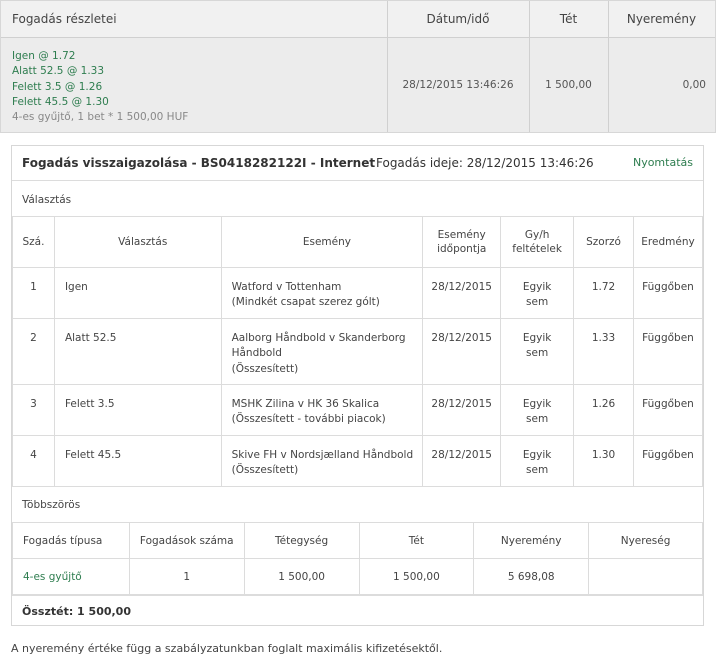  I want to click on event-line: Watford v Tottenham, so click(286, 287).